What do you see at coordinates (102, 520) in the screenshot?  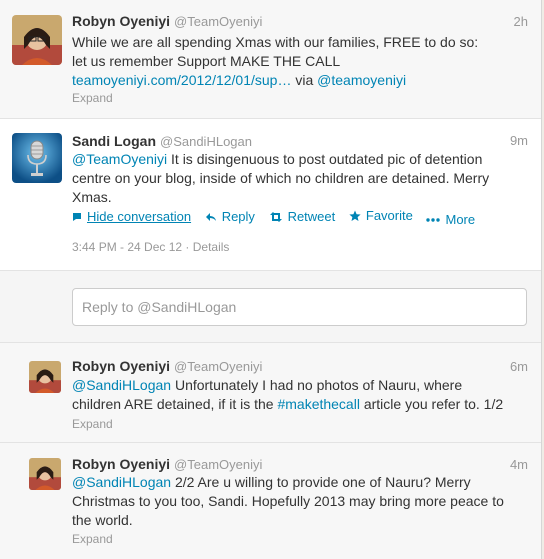 I see `tweet-text-line: the world.` at bounding box center [102, 520].